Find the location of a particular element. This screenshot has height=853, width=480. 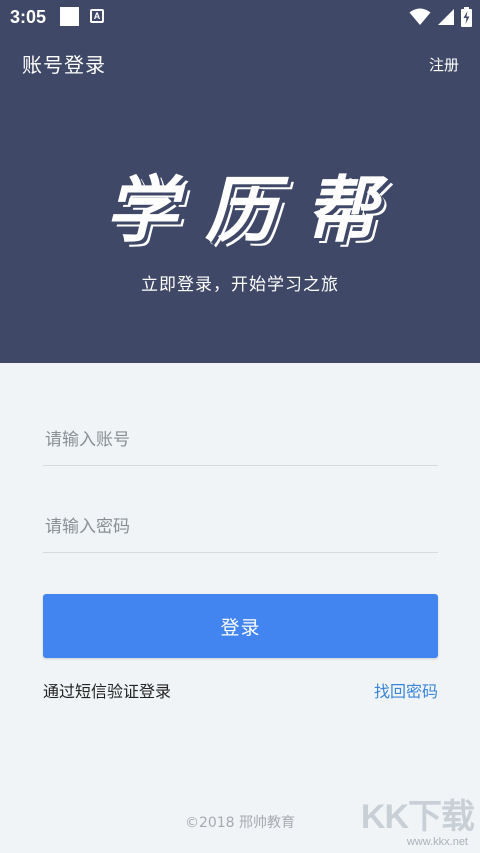

logo-char: 帮 is located at coordinates (340, 210).